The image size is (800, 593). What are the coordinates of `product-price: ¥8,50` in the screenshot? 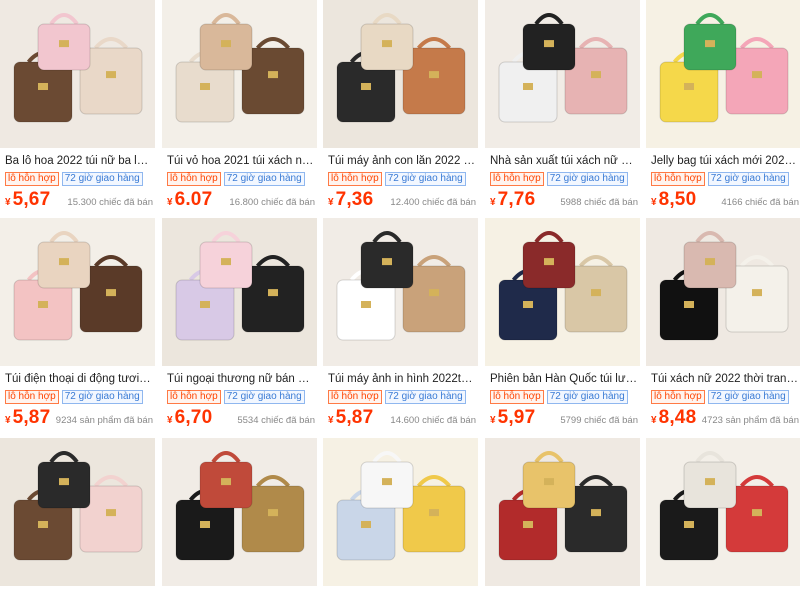 It's located at (673, 200).